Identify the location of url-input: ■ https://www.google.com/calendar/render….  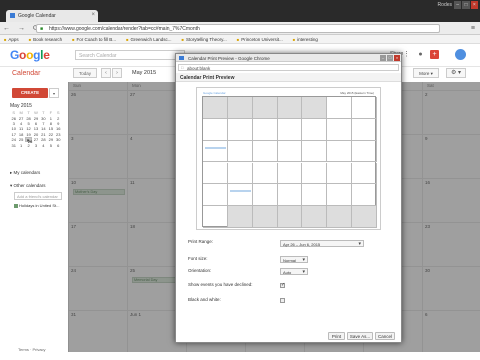
(238, 28).